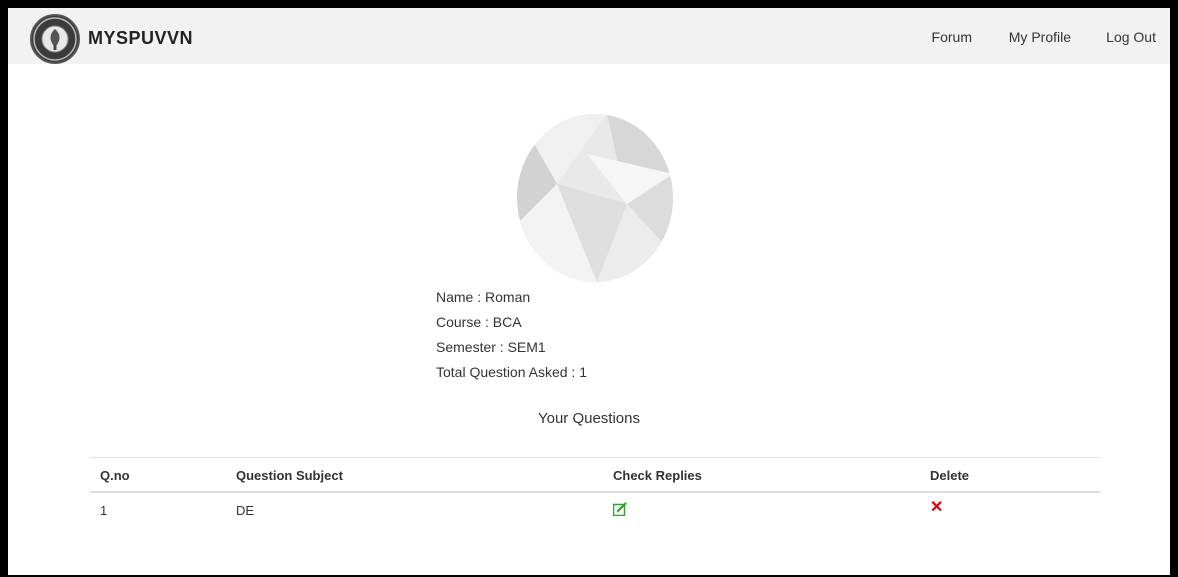 This screenshot has width=1178, height=577. What do you see at coordinates (937, 508) in the screenshot?
I see `close-icon: ✕` at bounding box center [937, 508].